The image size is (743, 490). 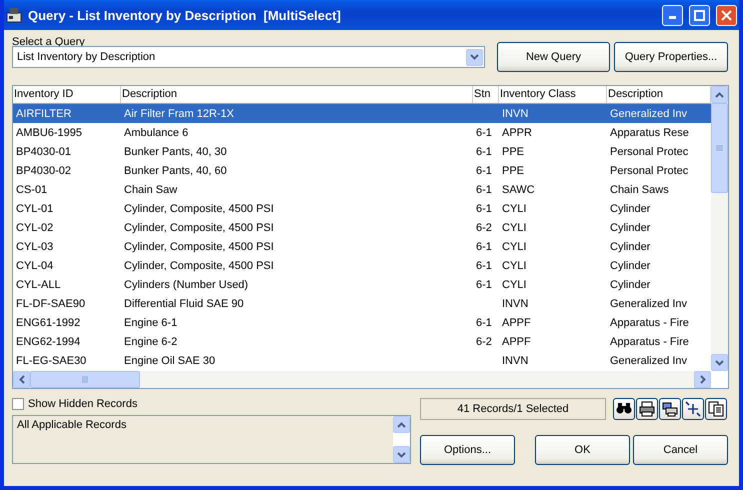 I want to click on printer-icon, so click(x=670, y=409).